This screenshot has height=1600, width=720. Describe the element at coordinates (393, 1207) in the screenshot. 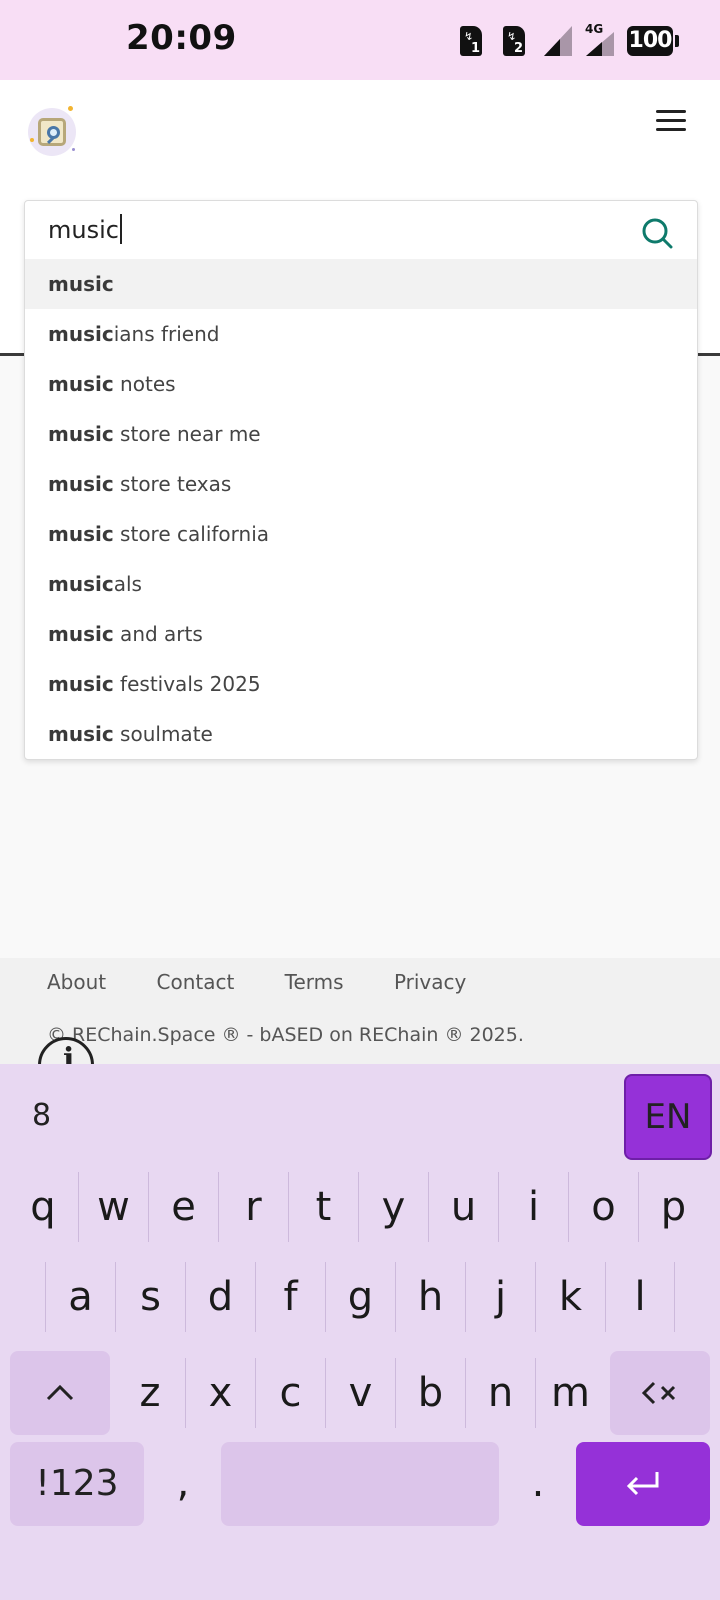

I see `key-y: y` at that location.